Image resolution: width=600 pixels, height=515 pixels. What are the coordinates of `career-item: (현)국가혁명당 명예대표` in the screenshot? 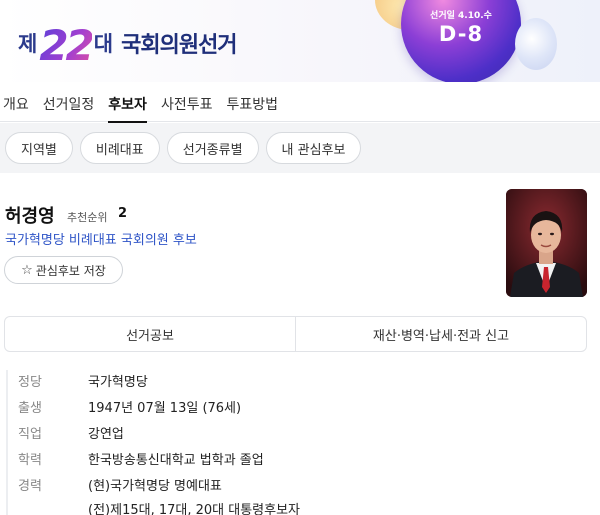 It's located at (155, 486).